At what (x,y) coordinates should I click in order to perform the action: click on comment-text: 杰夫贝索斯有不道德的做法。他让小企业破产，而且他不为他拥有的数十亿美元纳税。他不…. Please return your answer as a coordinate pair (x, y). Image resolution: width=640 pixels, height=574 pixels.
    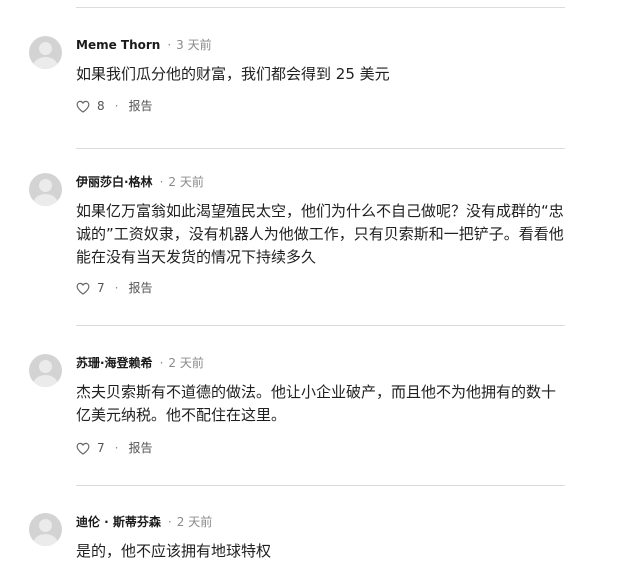
    Looking at the image, I should click on (316, 403).